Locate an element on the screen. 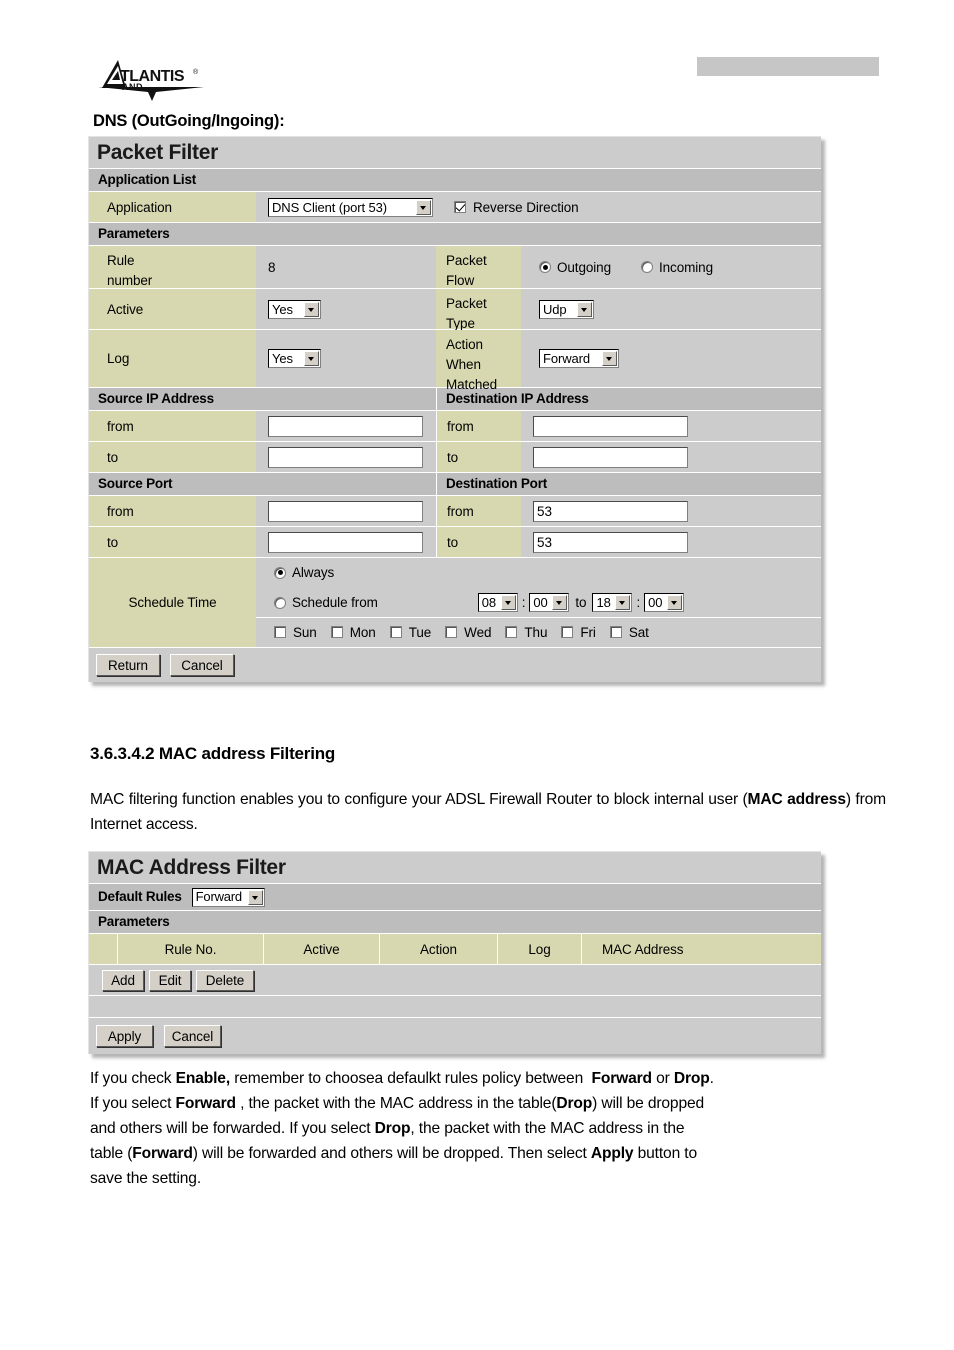 The width and height of the screenshot is (954, 1350). desc-1e: or is located at coordinates (662, 1078).